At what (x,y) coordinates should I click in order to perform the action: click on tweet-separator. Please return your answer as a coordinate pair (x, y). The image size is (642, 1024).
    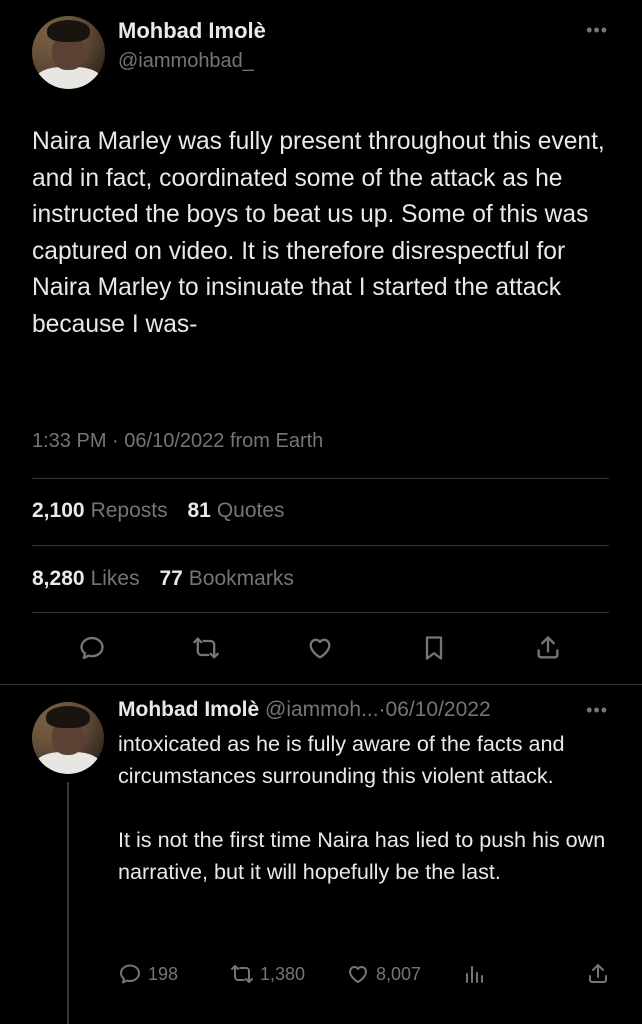
    Looking at the image, I should click on (321, 684).